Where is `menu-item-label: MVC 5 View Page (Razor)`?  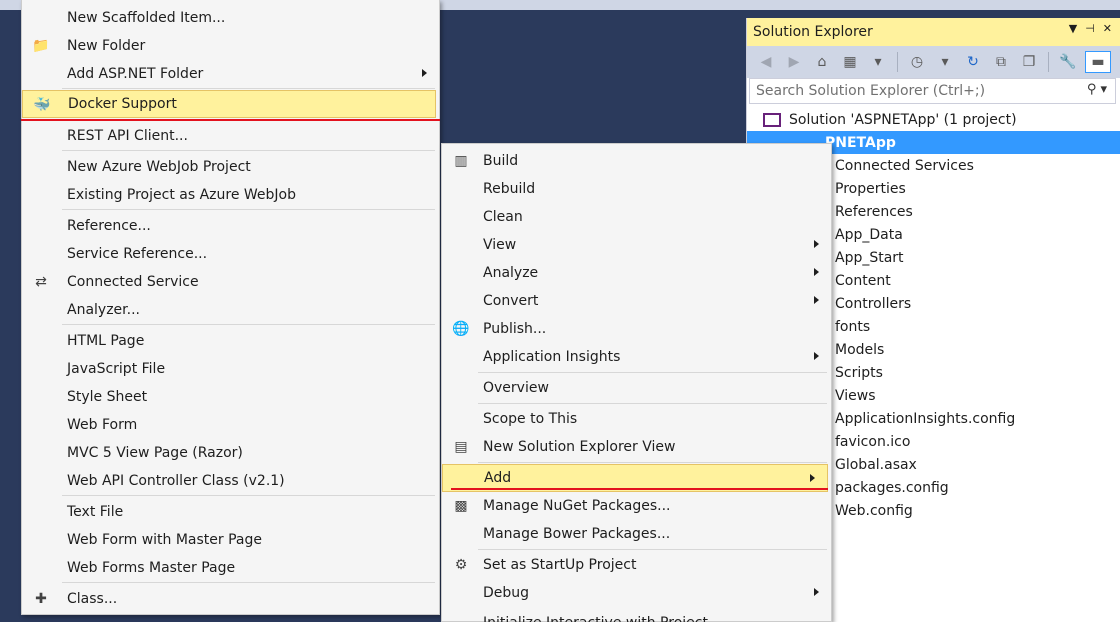
menu-item-label: MVC 5 View Page (Razor) is located at coordinates (155, 453).